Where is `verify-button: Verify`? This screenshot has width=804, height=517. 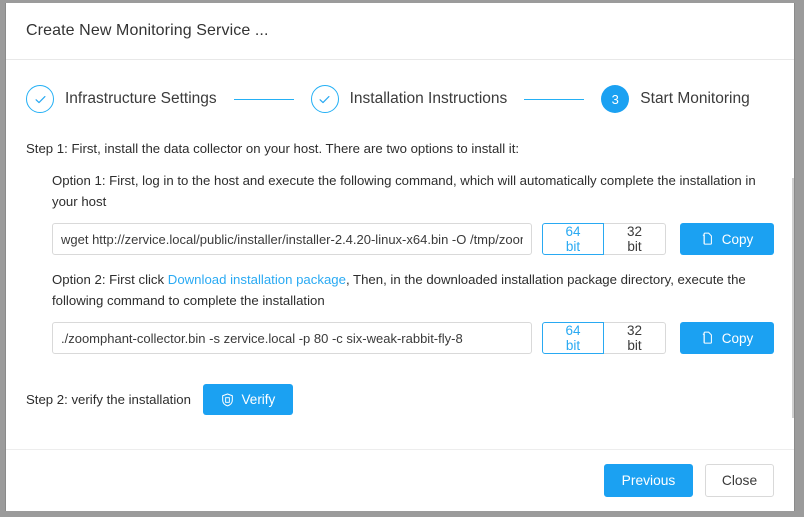
verify-button: Verify is located at coordinates (247, 399).